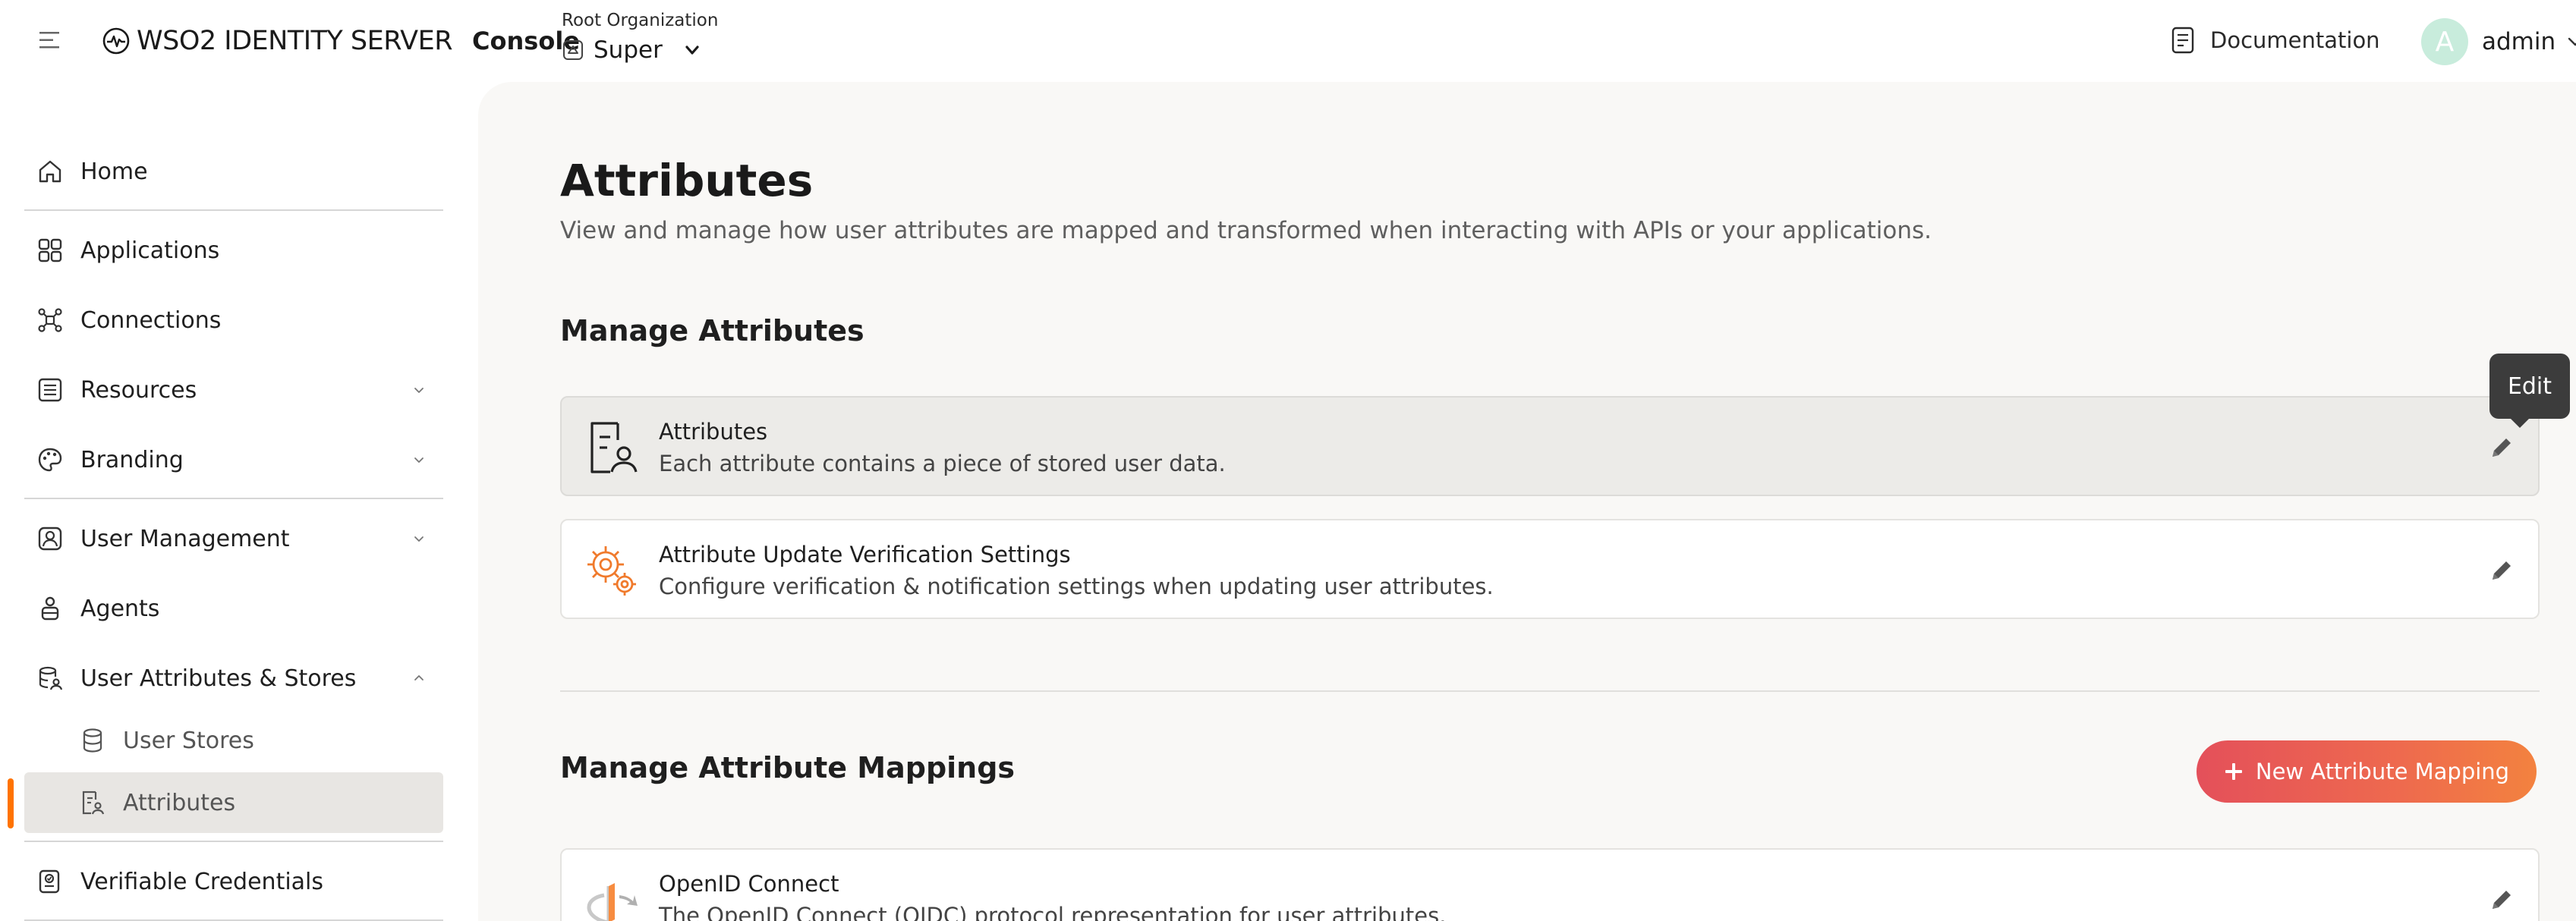  What do you see at coordinates (51, 40) in the screenshot?
I see `menu-toggle-icon` at bounding box center [51, 40].